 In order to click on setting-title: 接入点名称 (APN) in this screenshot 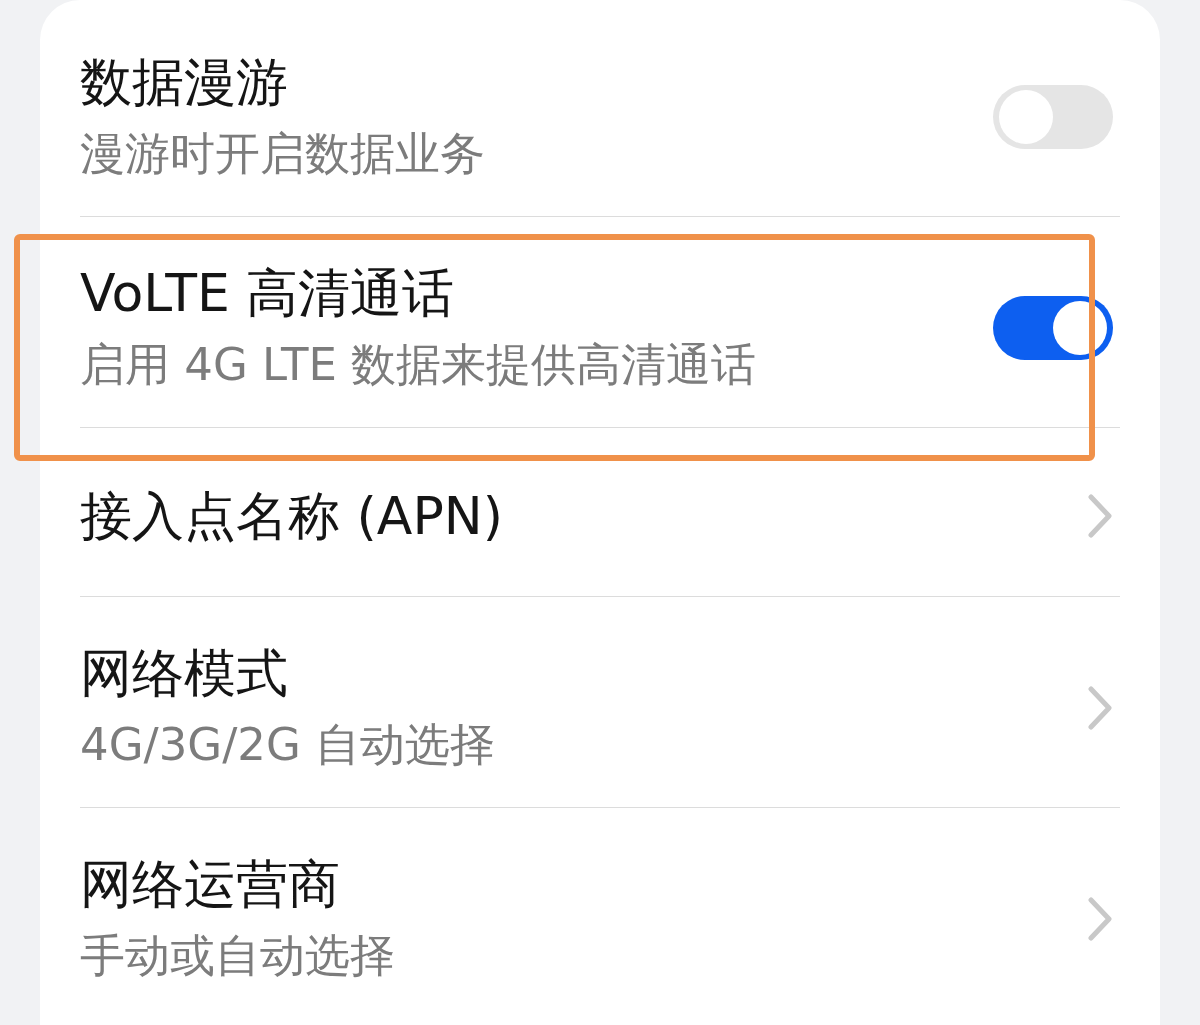, I will do `click(291, 516)`.